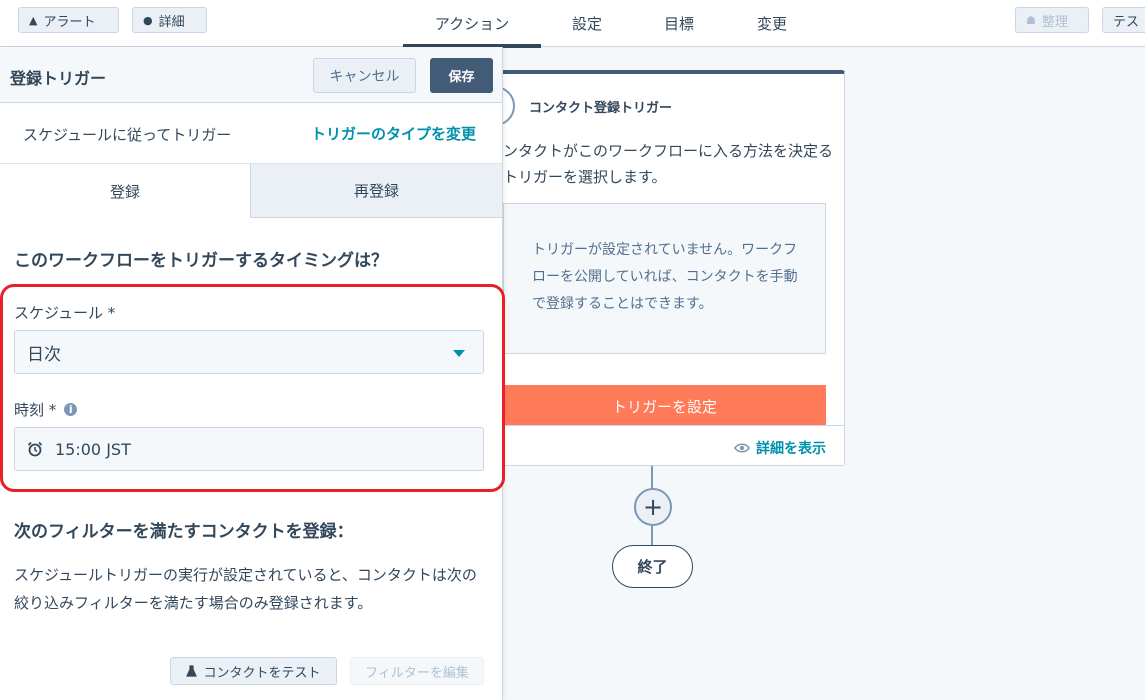 The image size is (1145, 700). I want to click on tab-enrollment: 登録, so click(125, 191).